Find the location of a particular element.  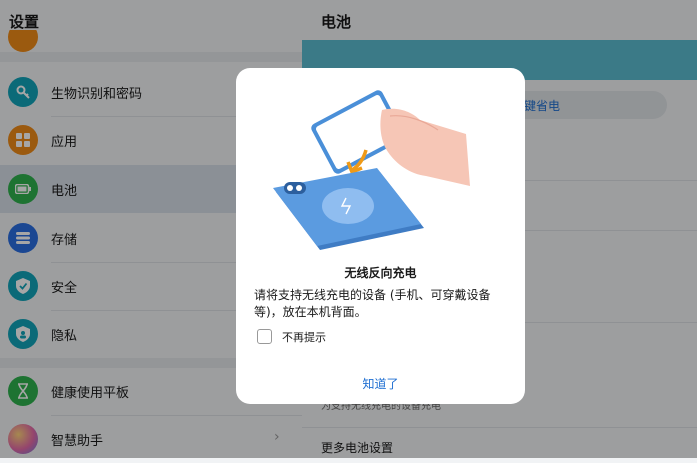

dialog-message: 请将支持无线充电的设备 (手机、可穿戴设备等)，放在本机背面。 is located at coordinates (372, 303).